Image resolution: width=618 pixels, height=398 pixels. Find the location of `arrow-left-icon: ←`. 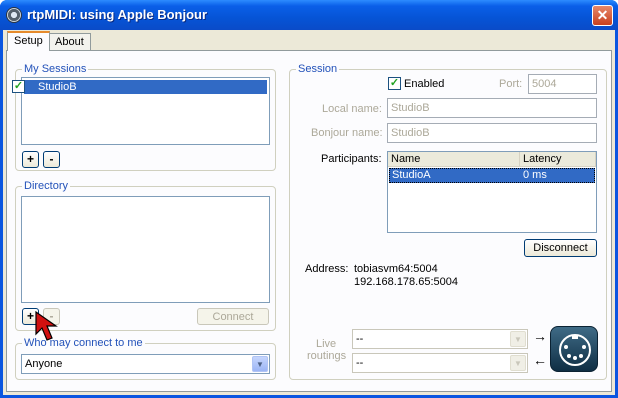

arrow-left-icon: ← is located at coordinates (540, 360).